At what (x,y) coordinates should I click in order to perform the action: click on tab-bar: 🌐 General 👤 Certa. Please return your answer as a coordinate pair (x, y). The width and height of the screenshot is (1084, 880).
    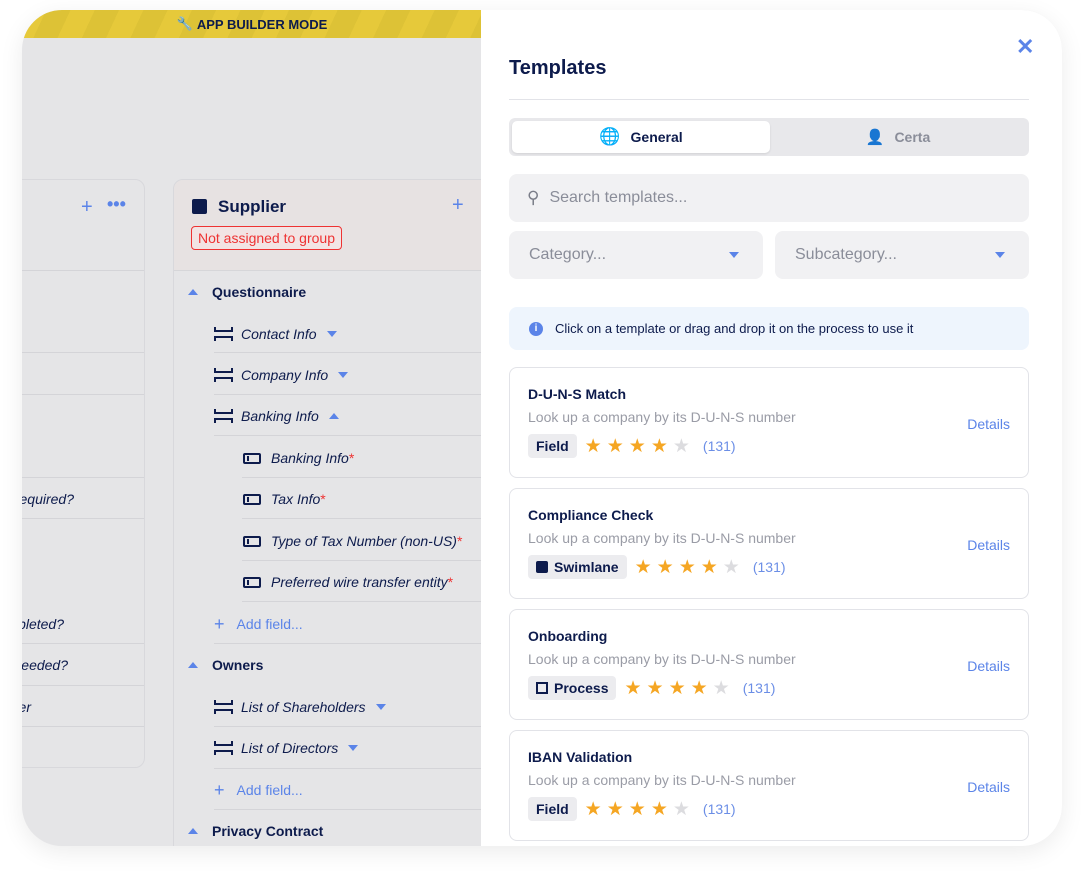
    Looking at the image, I should click on (769, 137).